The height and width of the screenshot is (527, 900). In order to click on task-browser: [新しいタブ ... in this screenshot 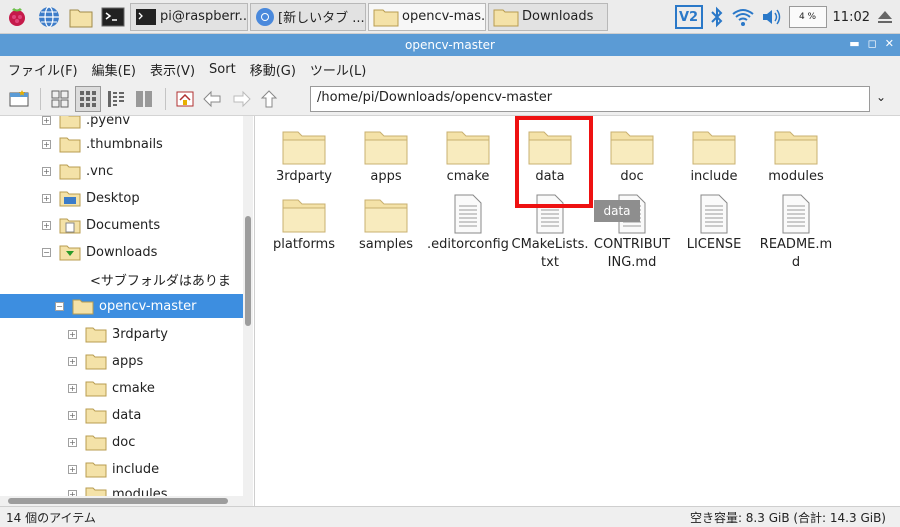, I will do `click(308, 16)`.